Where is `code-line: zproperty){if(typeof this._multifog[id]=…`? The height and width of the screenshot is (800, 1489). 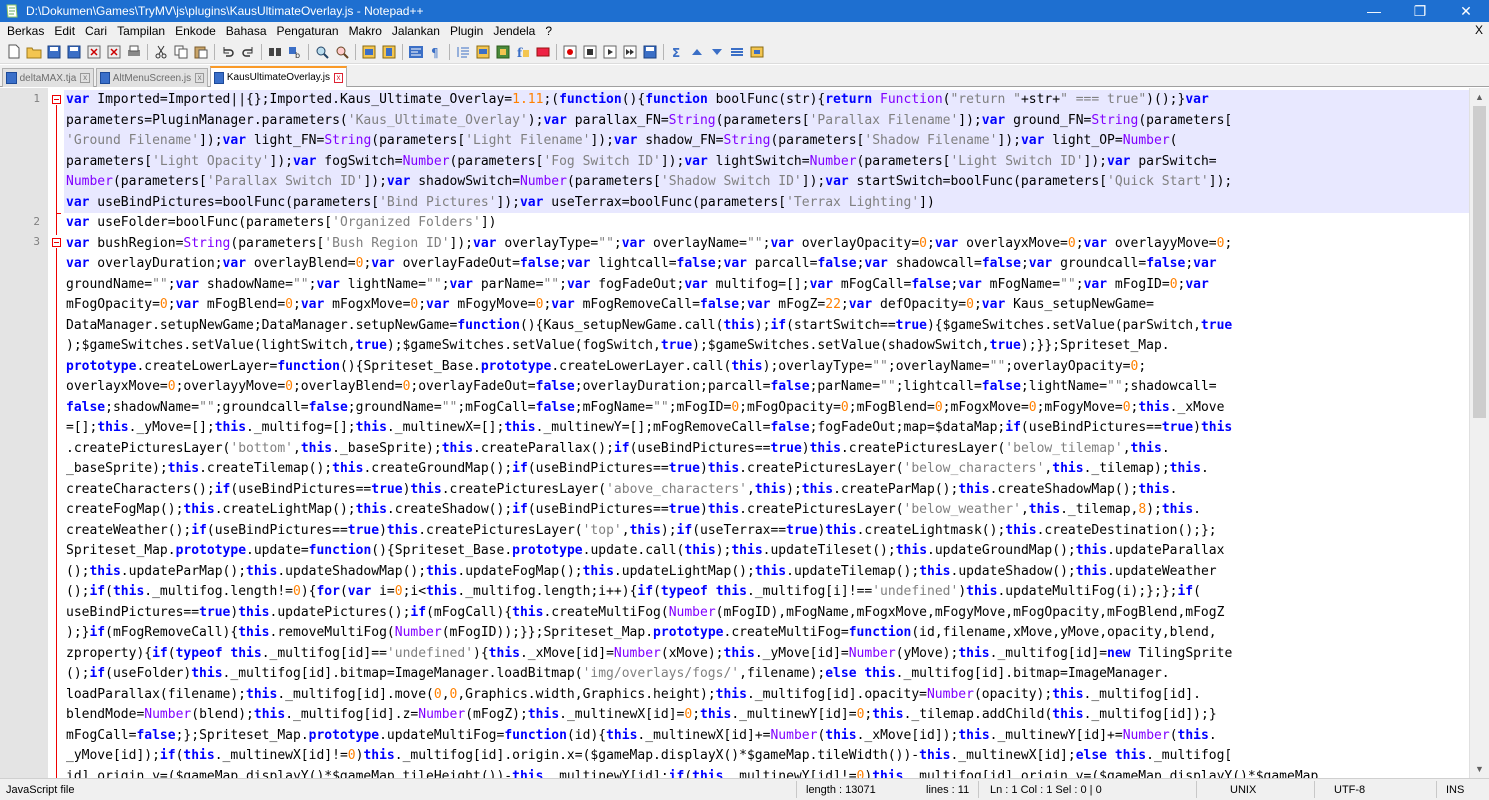
code-line: zproperty){if(typeof this._multifog[id]=… is located at coordinates (766, 654).